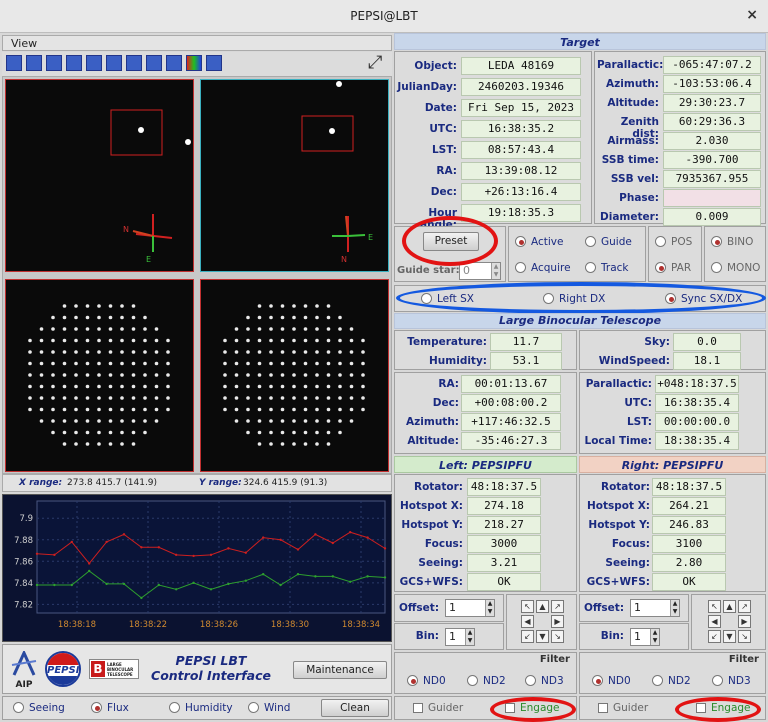  What do you see at coordinates (340, 670) in the screenshot?
I see `maintenance-button: Maintenance` at bounding box center [340, 670].